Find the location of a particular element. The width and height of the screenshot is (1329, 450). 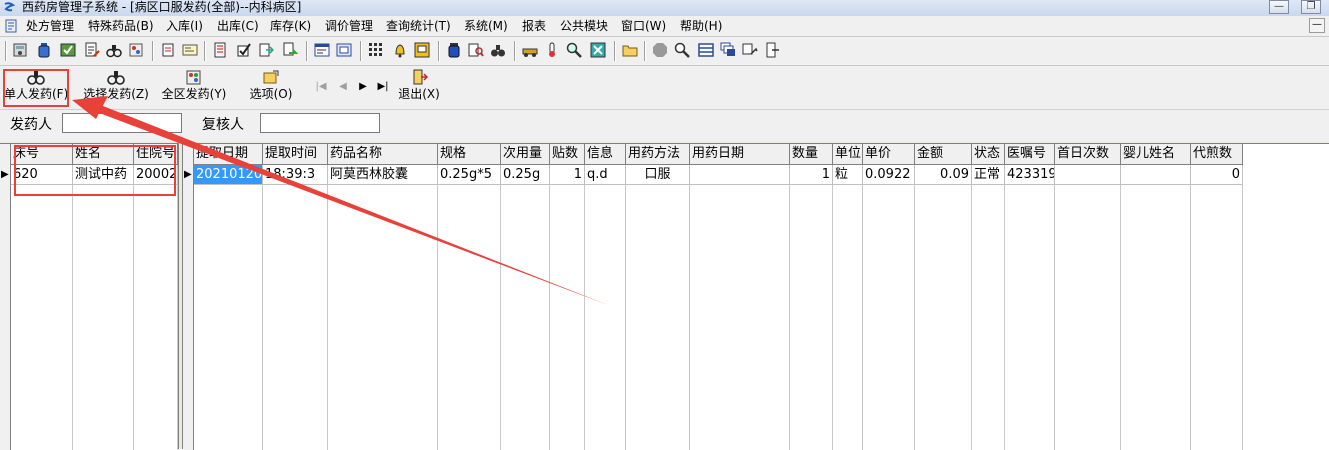

patient-inpatient-no-cell: 20002 is located at coordinates (156, 175).